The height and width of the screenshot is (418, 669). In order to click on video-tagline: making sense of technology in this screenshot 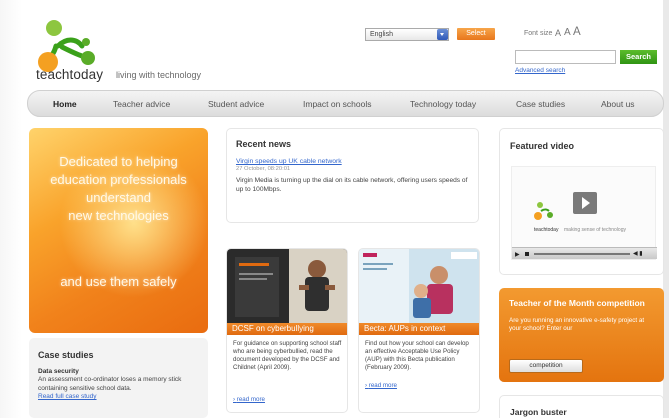, I will do `click(595, 230)`.